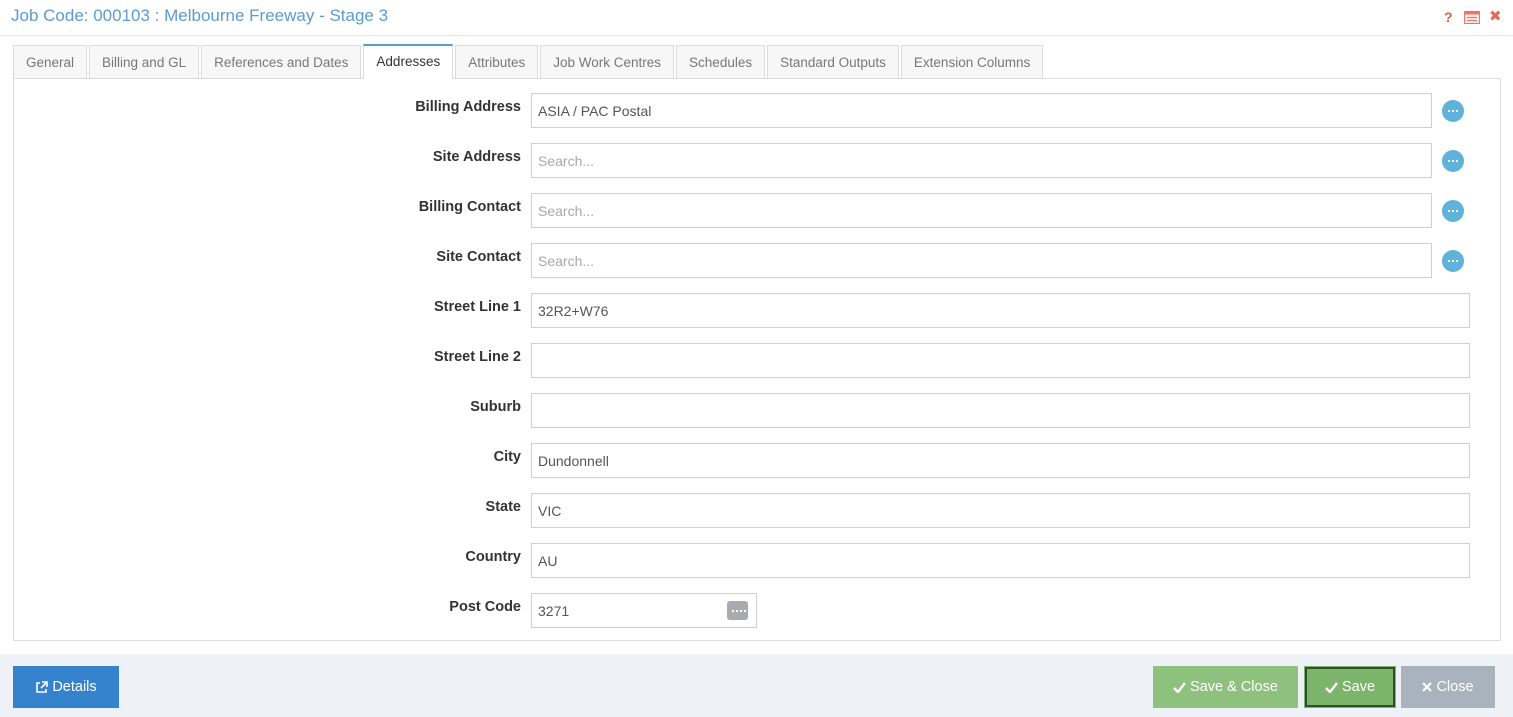  What do you see at coordinates (756, 685) in the screenshot?
I see `footer-bar: Details Save & Close Save Close` at bounding box center [756, 685].